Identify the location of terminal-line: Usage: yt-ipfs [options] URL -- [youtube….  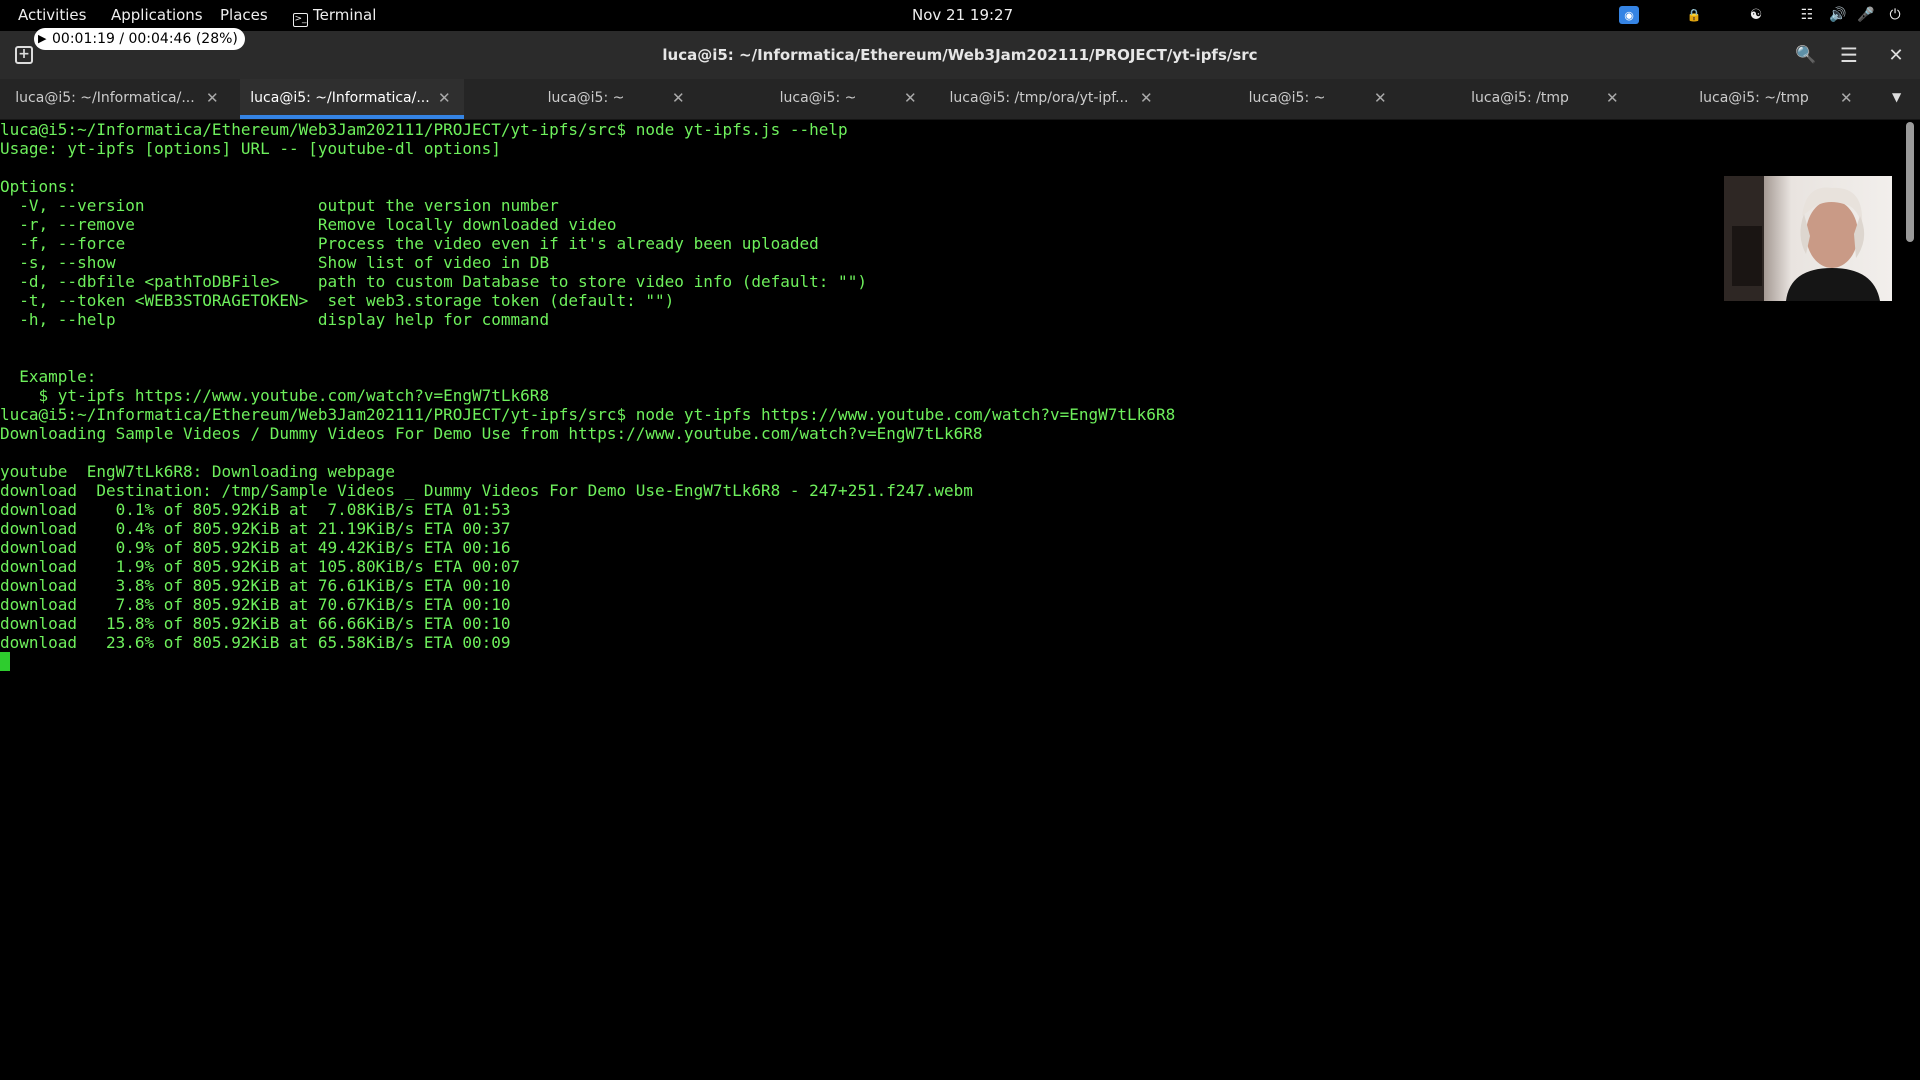
(250, 148).